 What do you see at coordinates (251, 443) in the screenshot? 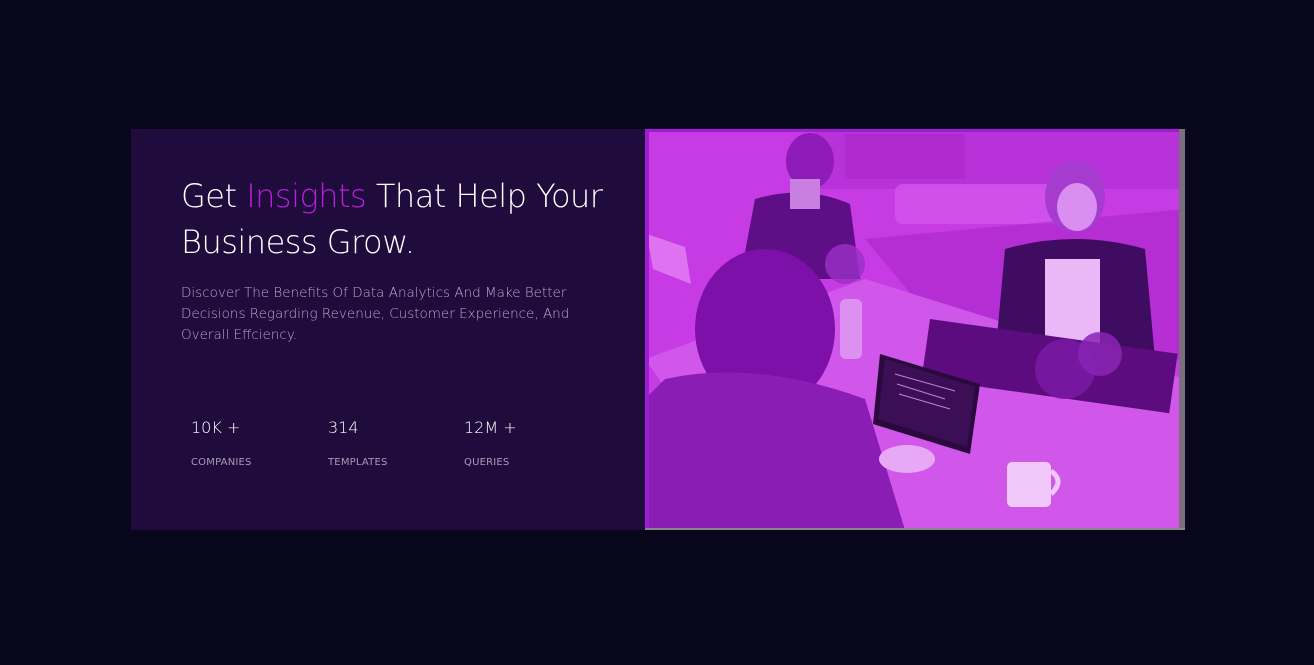
I see `stat-companies: 10K + COMPANIES` at bounding box center [251, 443].